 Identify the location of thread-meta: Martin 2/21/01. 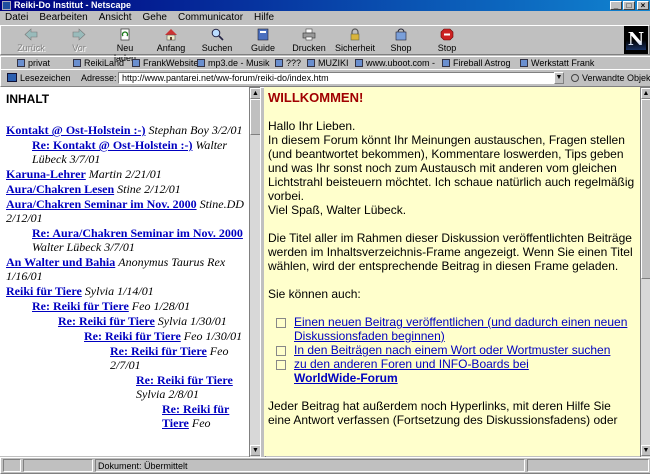
(125, 174).